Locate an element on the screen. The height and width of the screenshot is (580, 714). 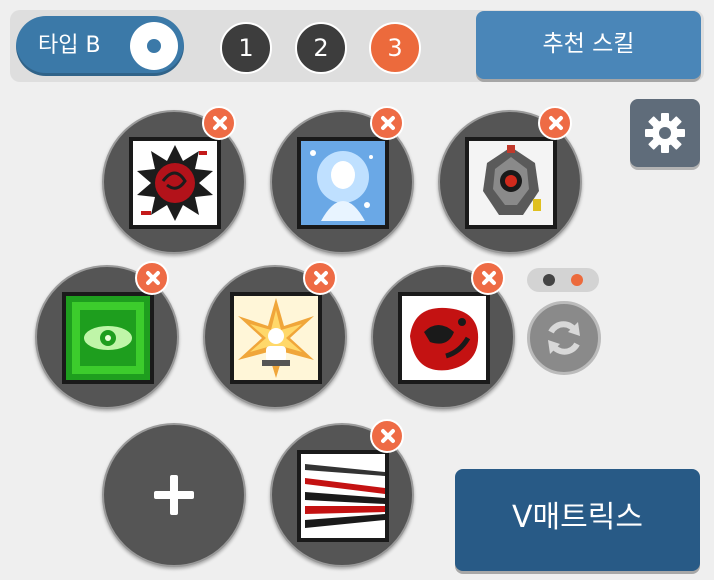
page-1-button: 1 is located at coordinates (246, 48).